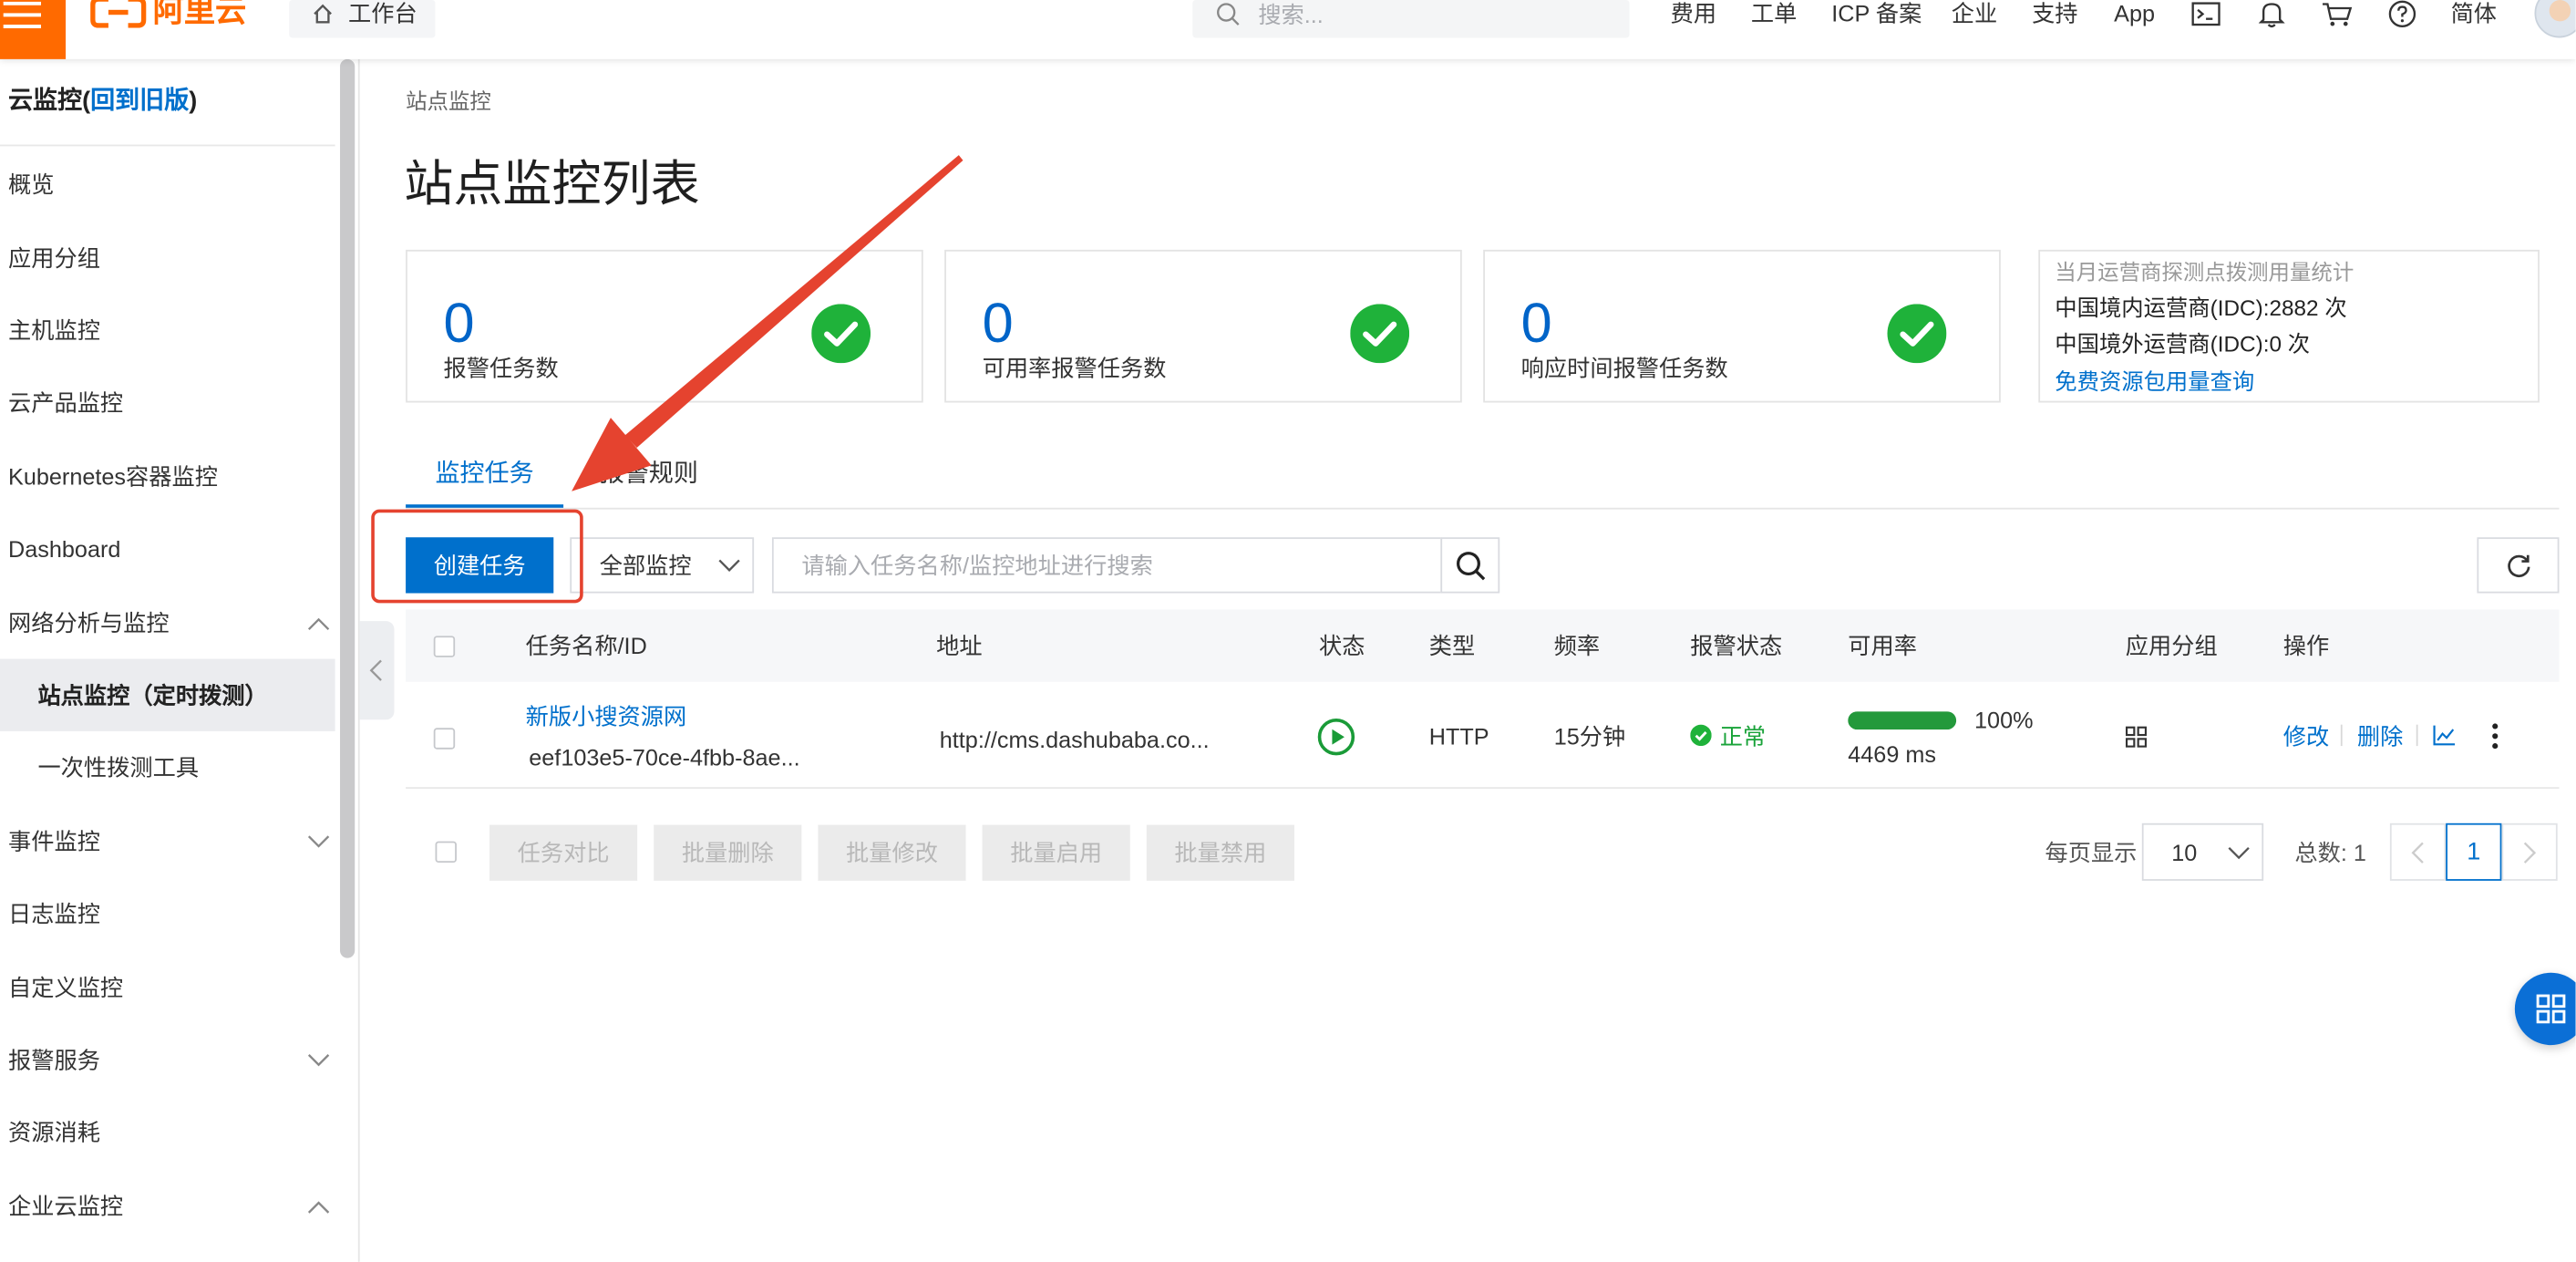  I want to click on create-task-label: 创建任务, so click(479, 565).